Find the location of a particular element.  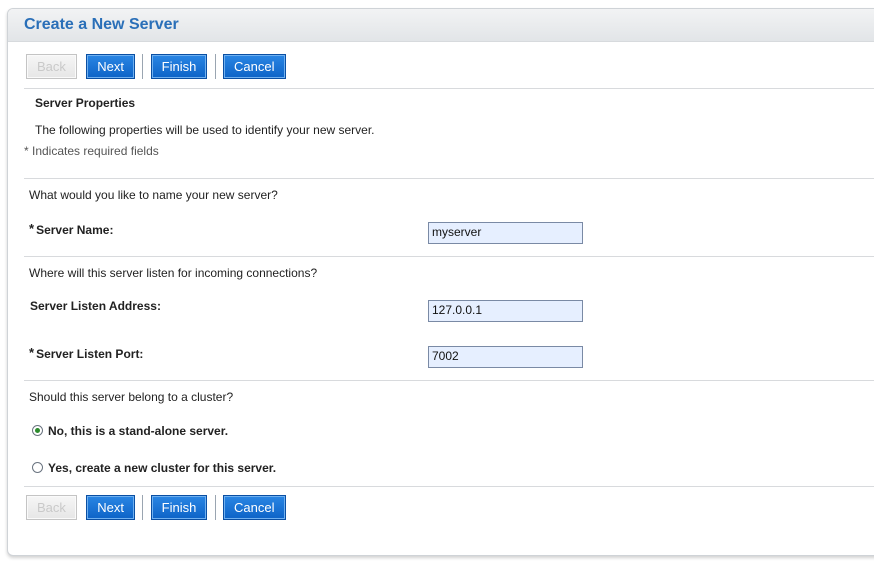

question-cluster: Should this server belong to a cluster? is located at coordinates (131, 397).